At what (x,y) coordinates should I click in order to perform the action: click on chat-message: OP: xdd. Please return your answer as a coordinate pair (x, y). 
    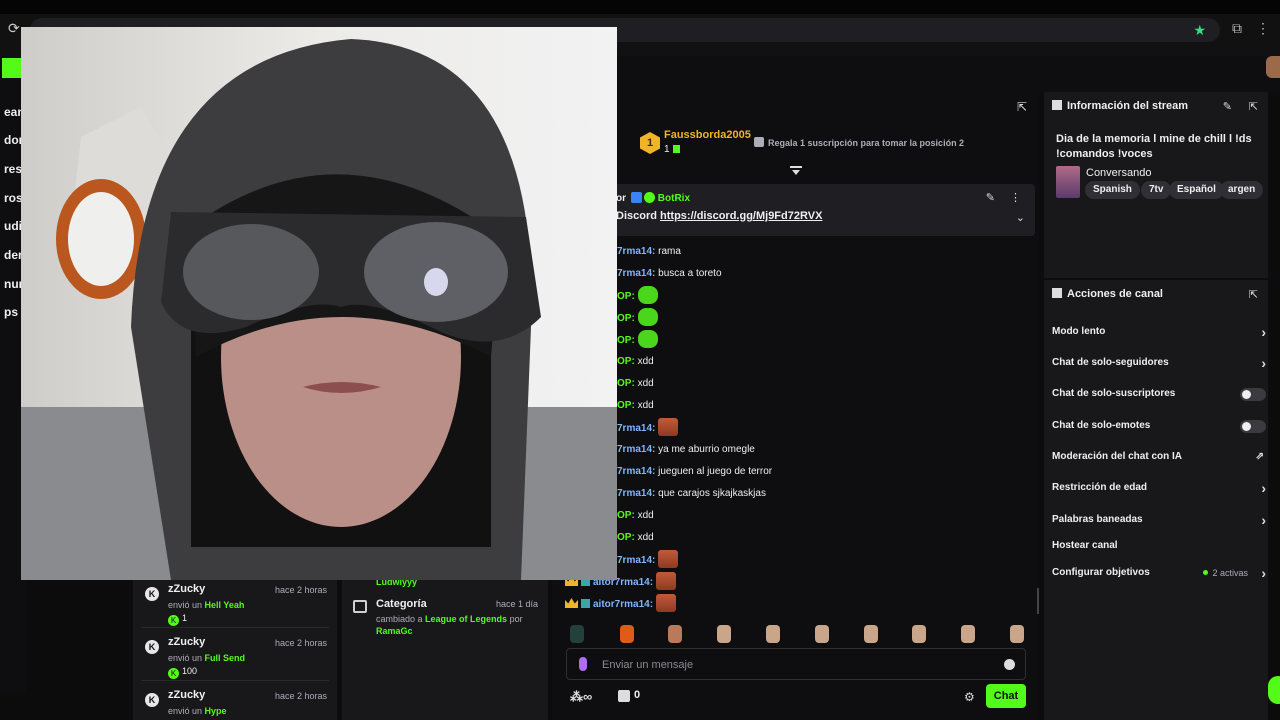
    Looking at the image, I should click on (635, 361).